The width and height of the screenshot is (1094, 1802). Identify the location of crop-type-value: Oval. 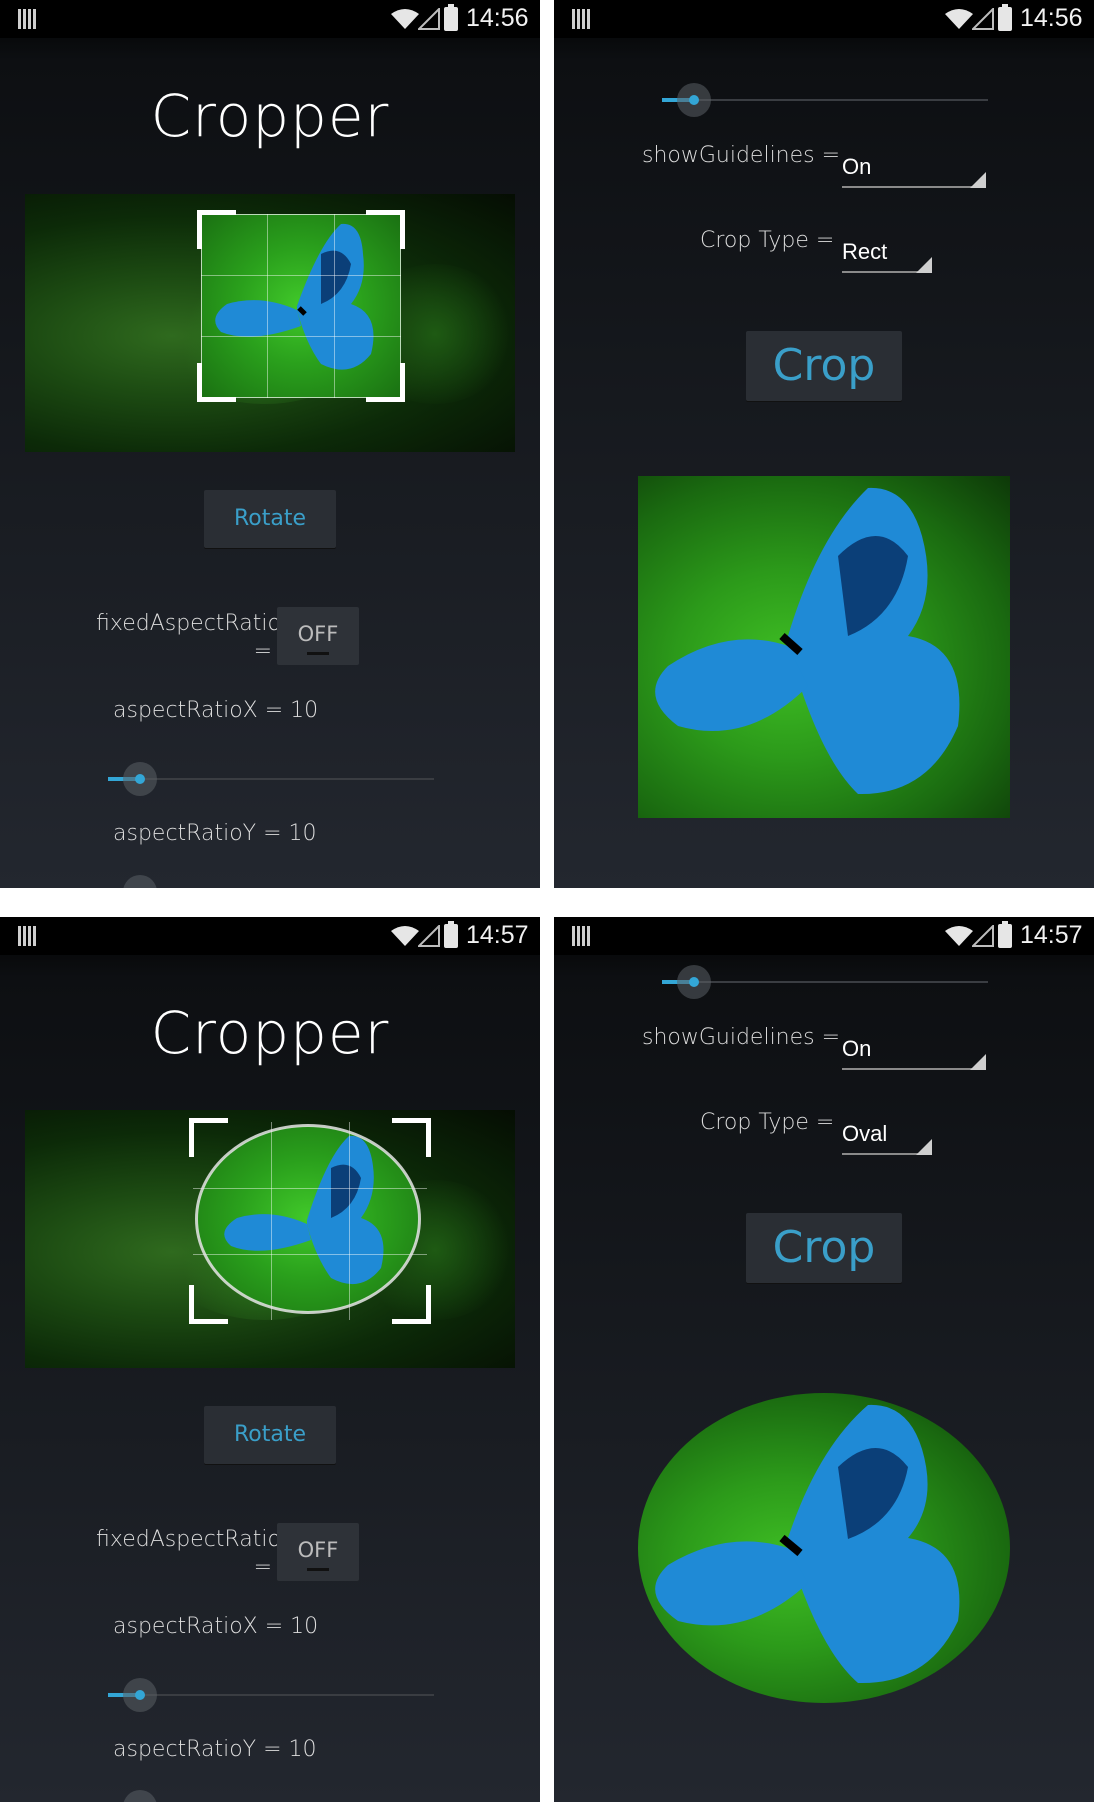
(865, 1133).